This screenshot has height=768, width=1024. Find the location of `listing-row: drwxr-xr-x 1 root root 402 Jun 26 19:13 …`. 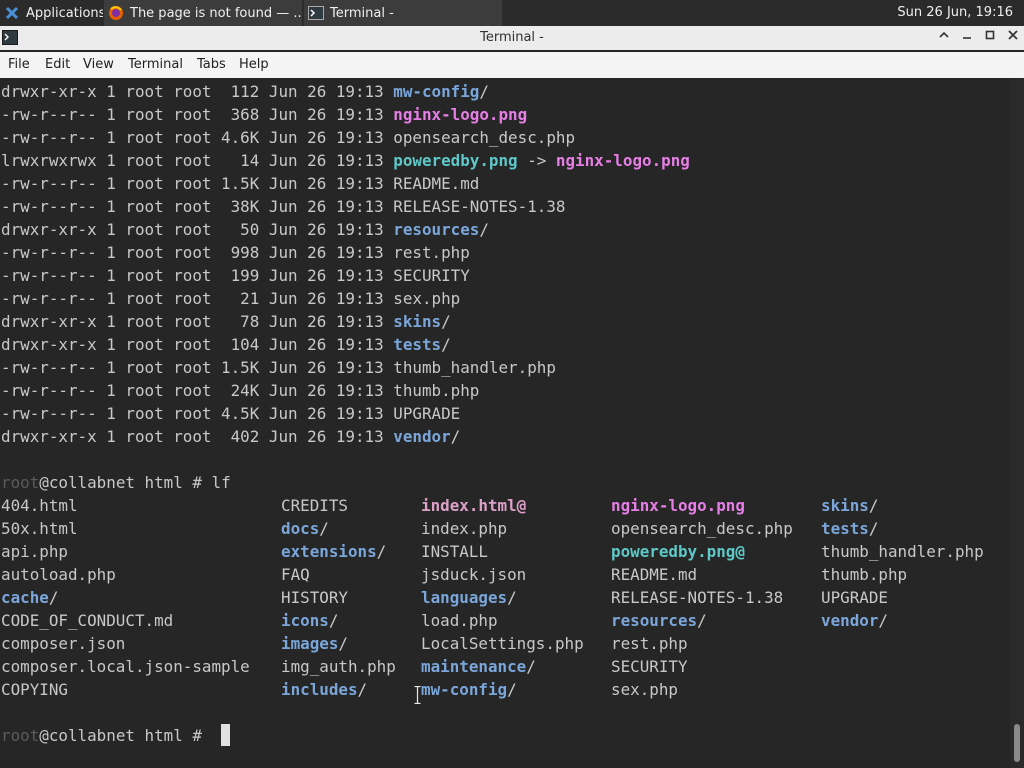

listing-row: drwxr-xr-x 1 root root 402 Jun 26 19:13 … is located at coordinates (230, 436).